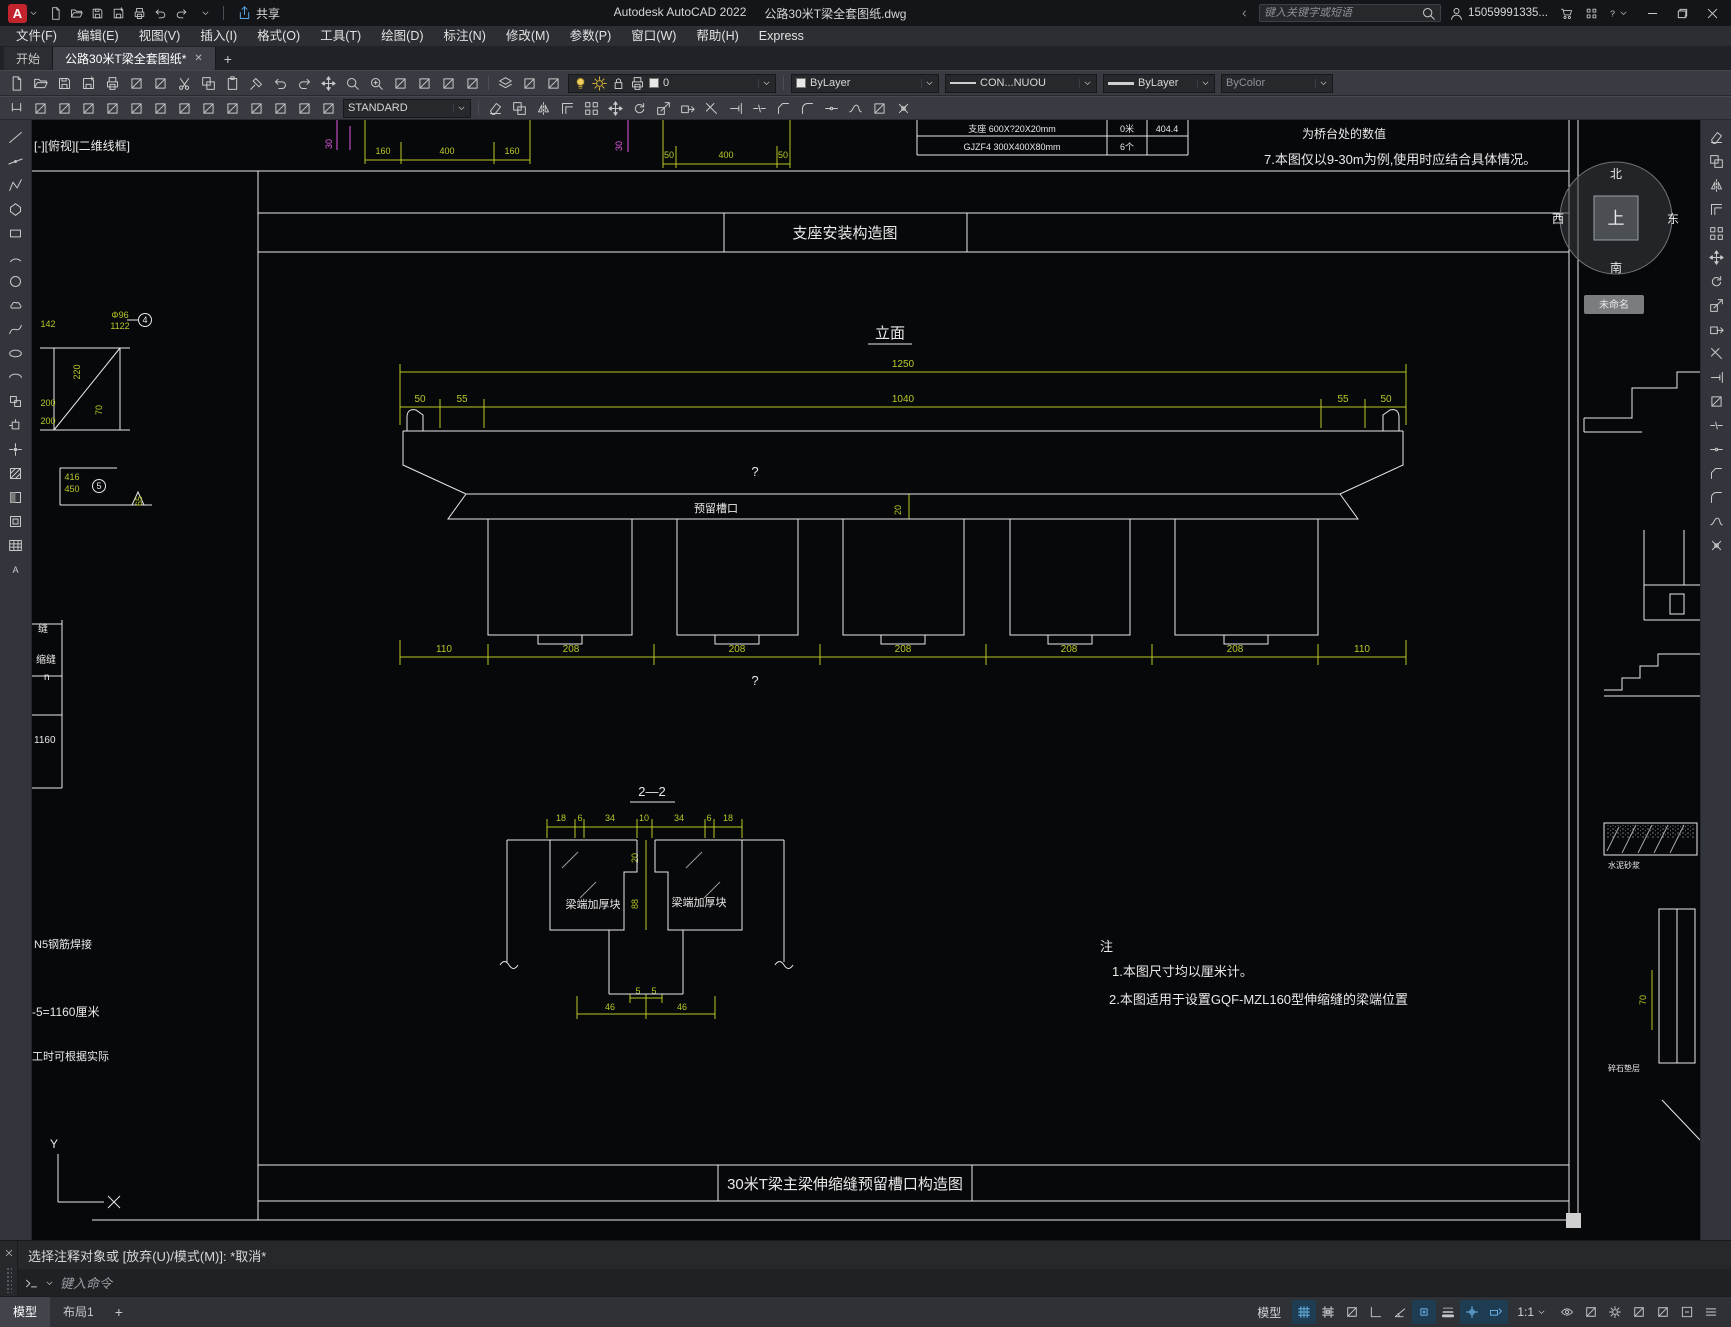  I want to click on break-button, so click(1716, 425).